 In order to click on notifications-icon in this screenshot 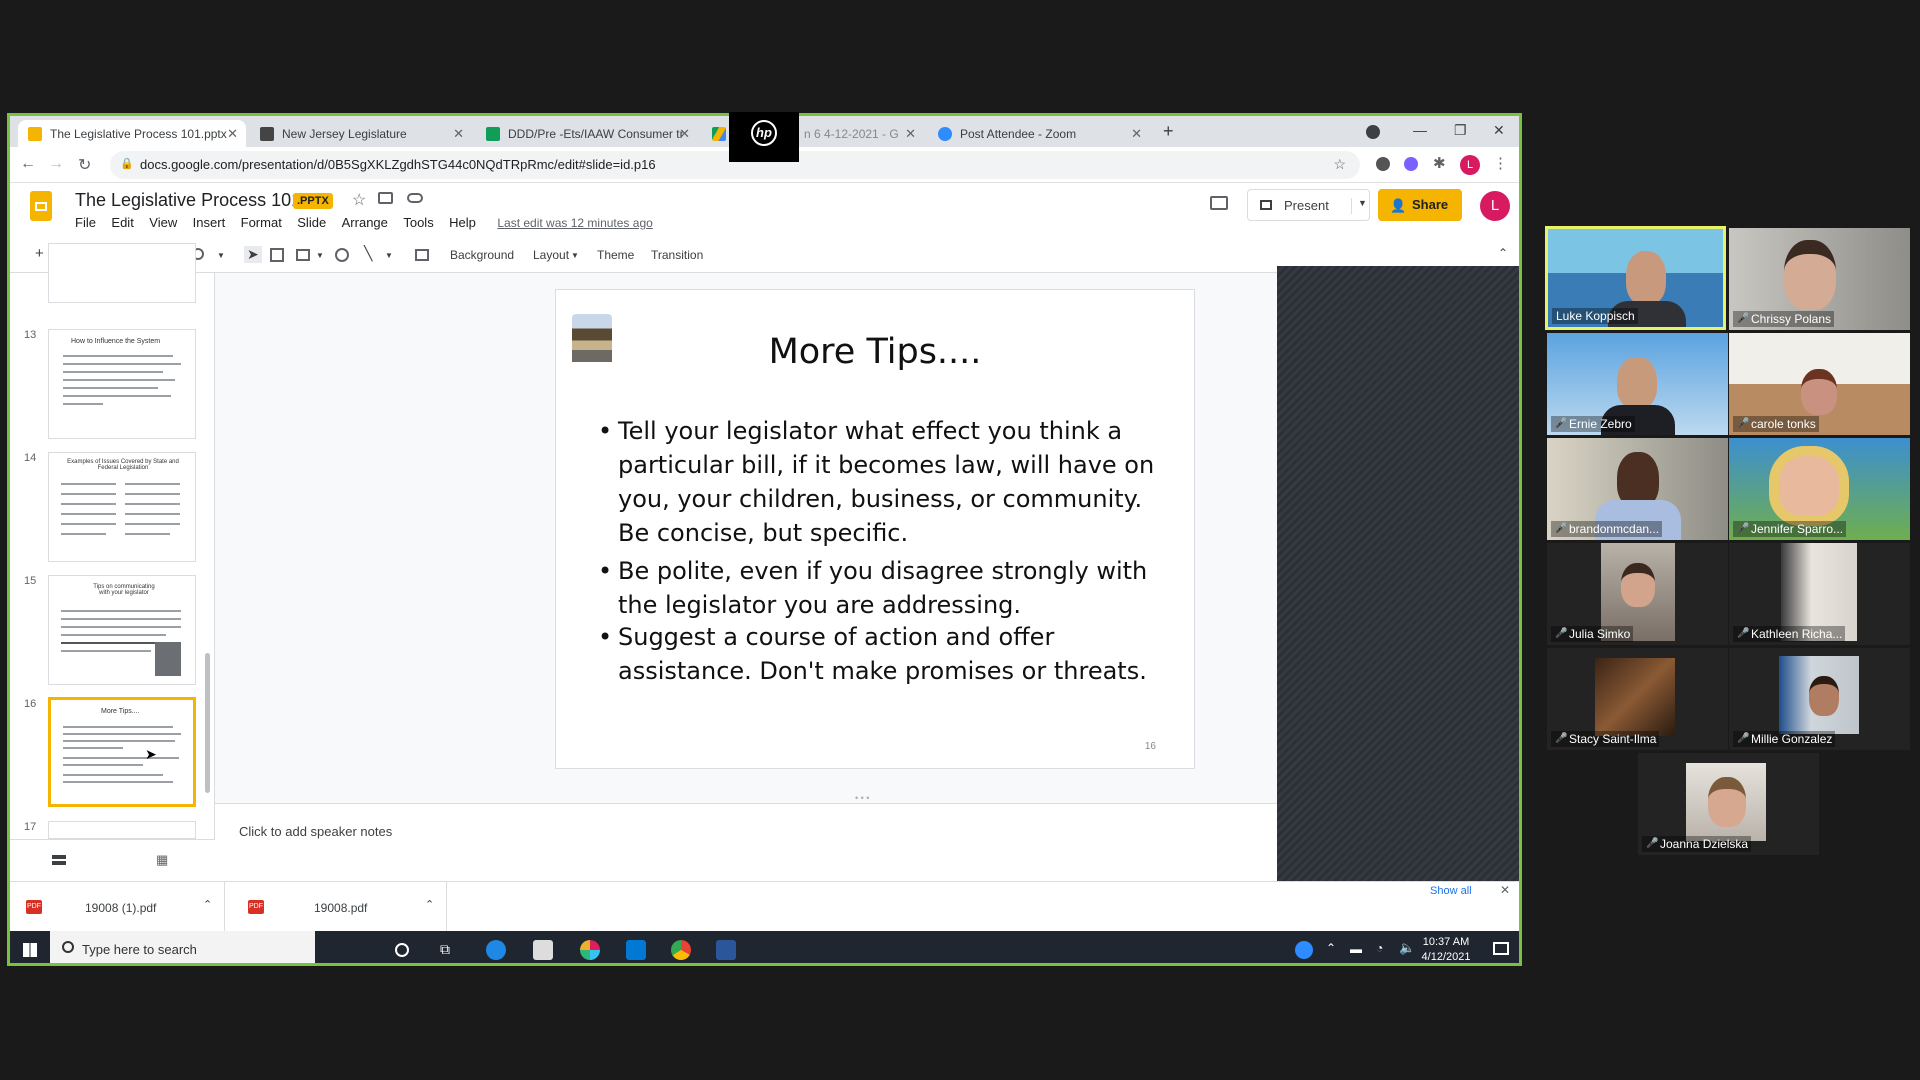, I will do `click(1501, 948)`.